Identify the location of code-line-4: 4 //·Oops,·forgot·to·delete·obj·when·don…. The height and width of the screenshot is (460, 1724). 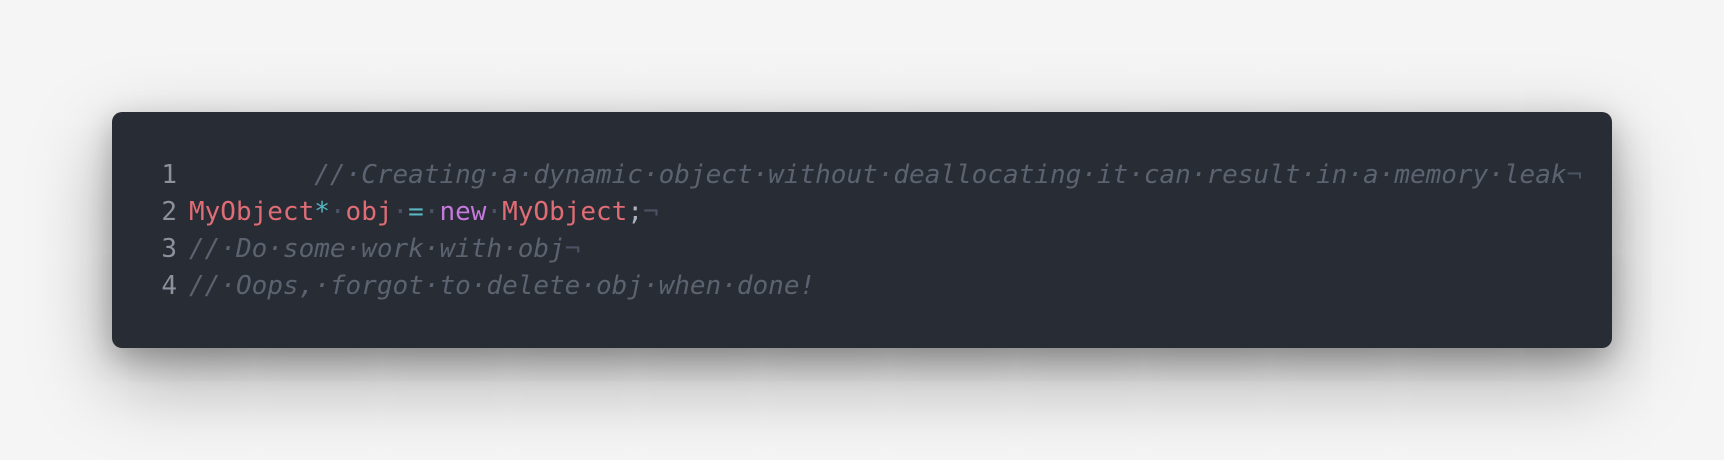
(862, 286).